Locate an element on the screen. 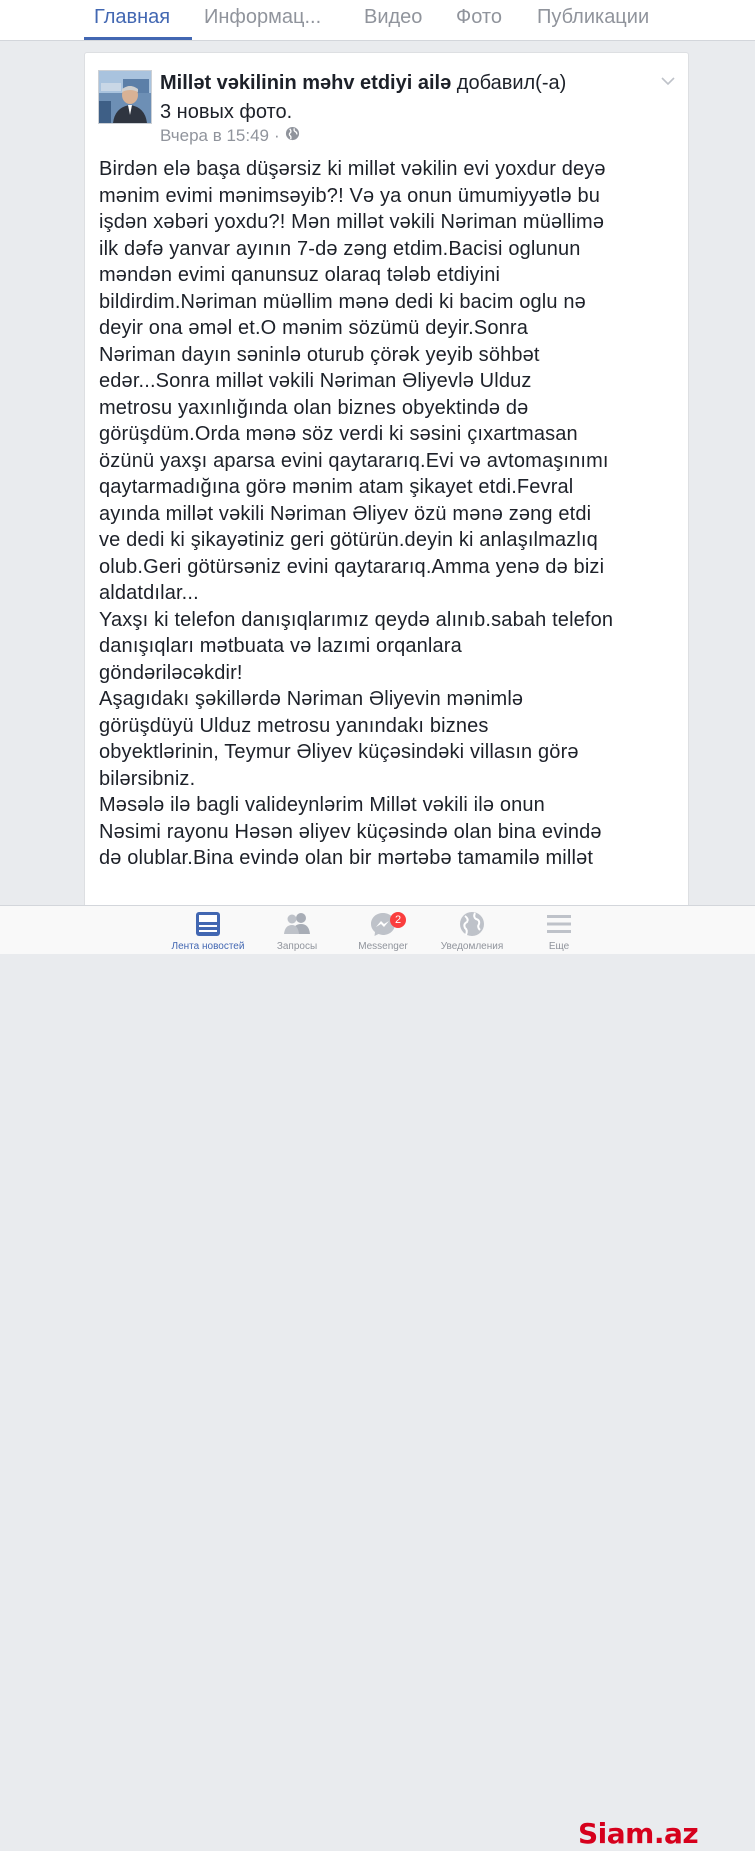 The image size is (755, 1851). photo-count-text: 3 новых фото. is located at coordinates (226, 112).